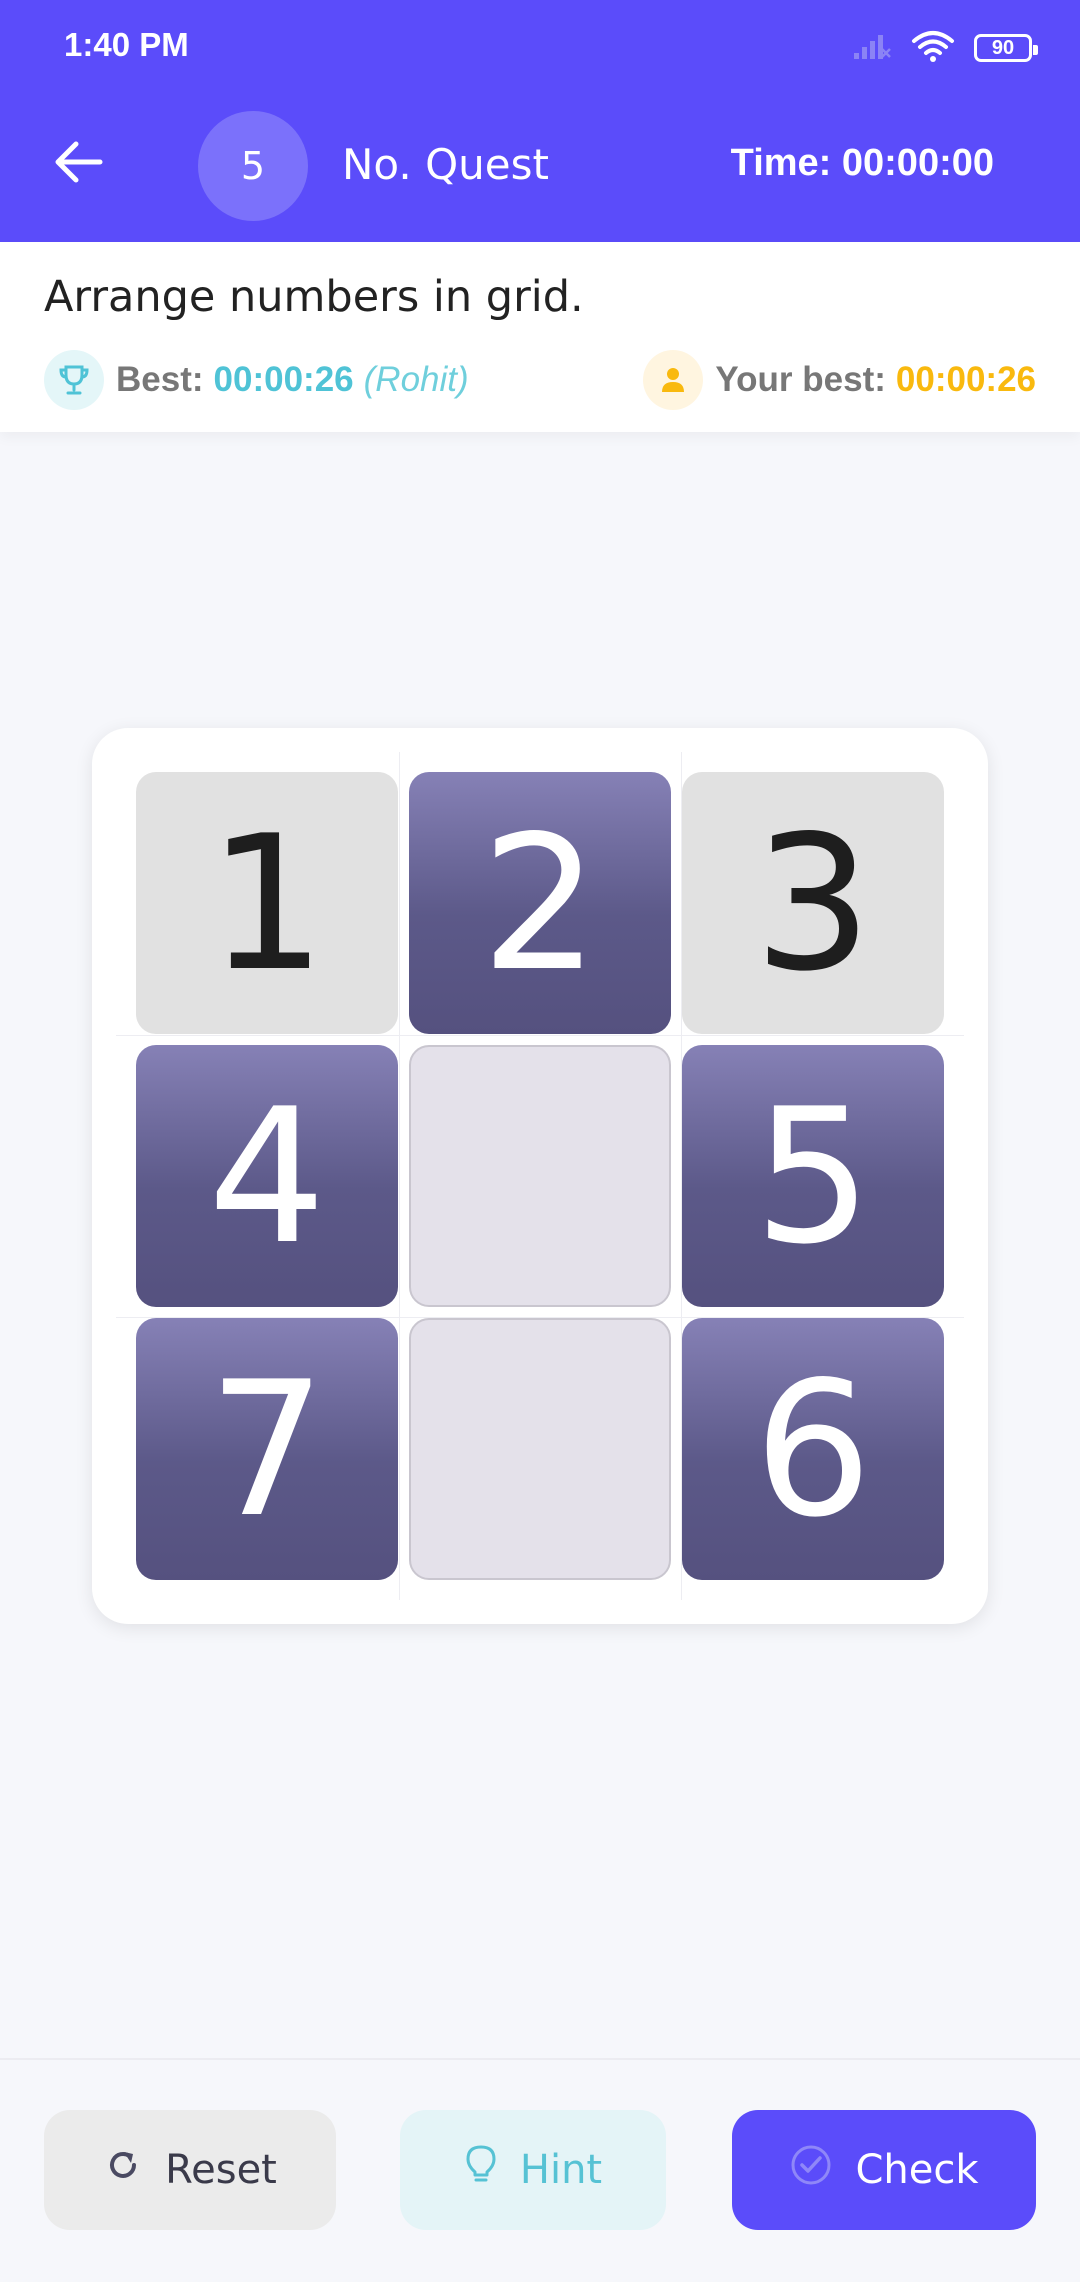 This screenshot has height=2282, width=1080. I want to click on back-button, so click(78, 164).